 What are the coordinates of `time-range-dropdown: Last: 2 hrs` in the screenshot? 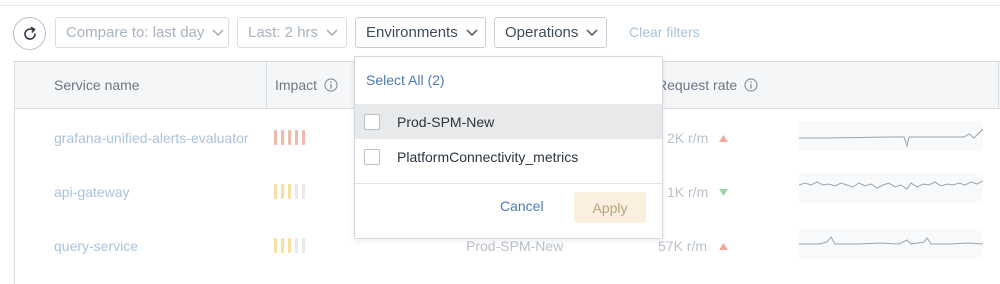 It's located at (292, 32).